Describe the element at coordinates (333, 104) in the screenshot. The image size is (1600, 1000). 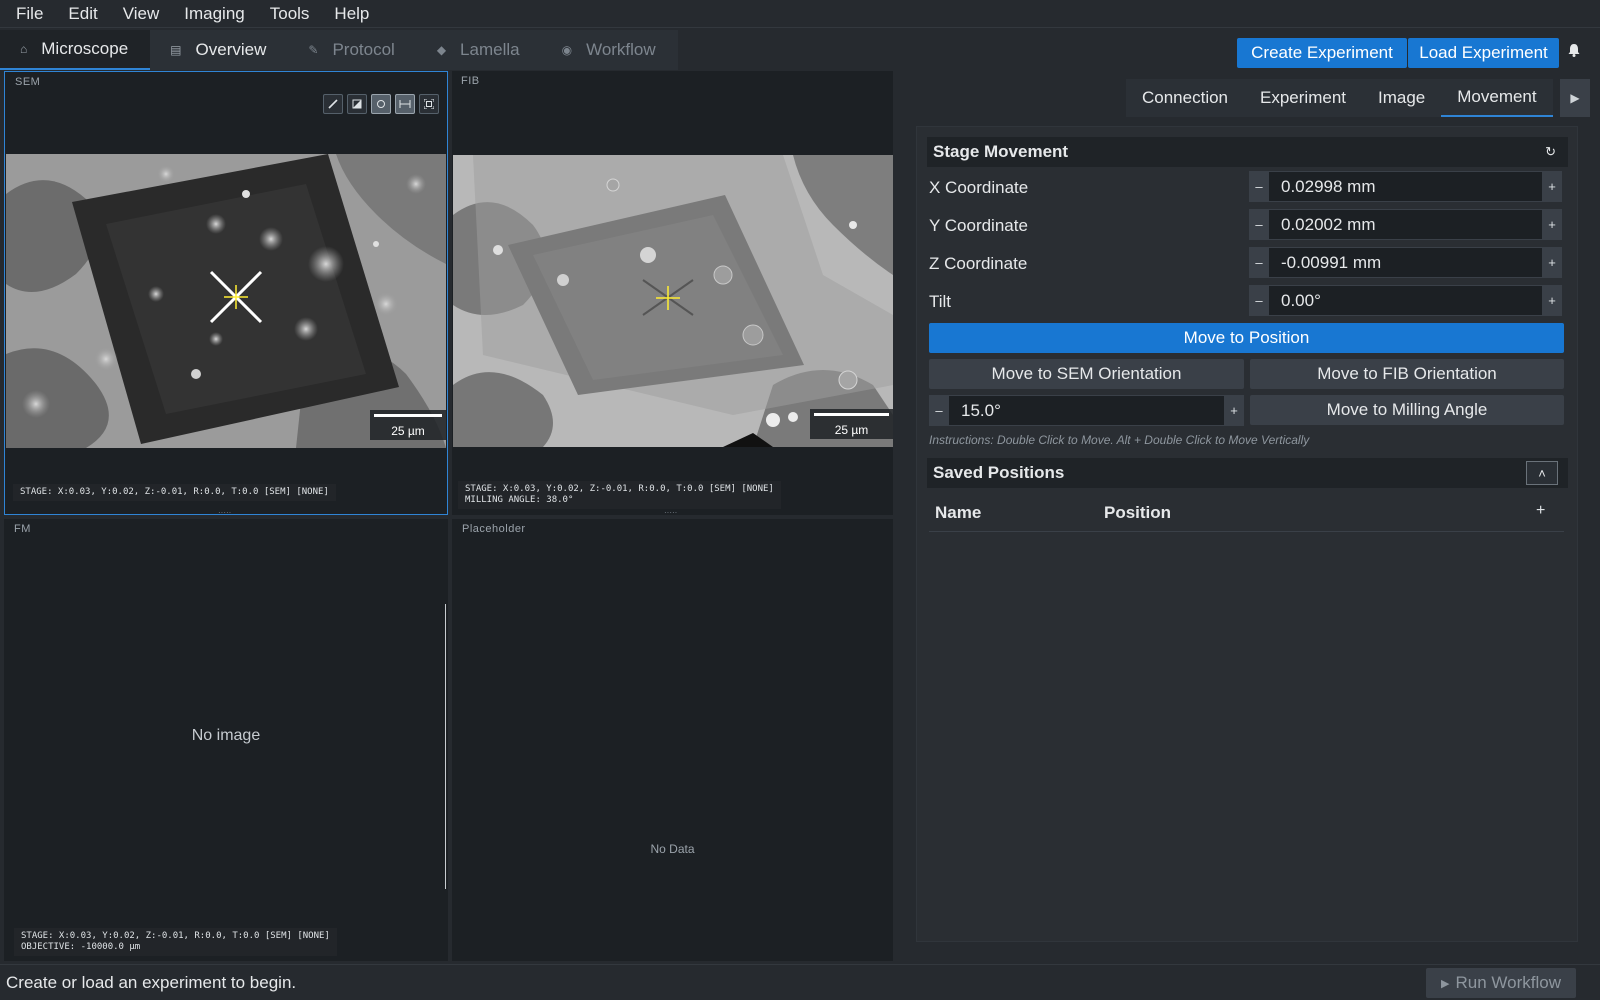
I see `pen-icon` at that location.